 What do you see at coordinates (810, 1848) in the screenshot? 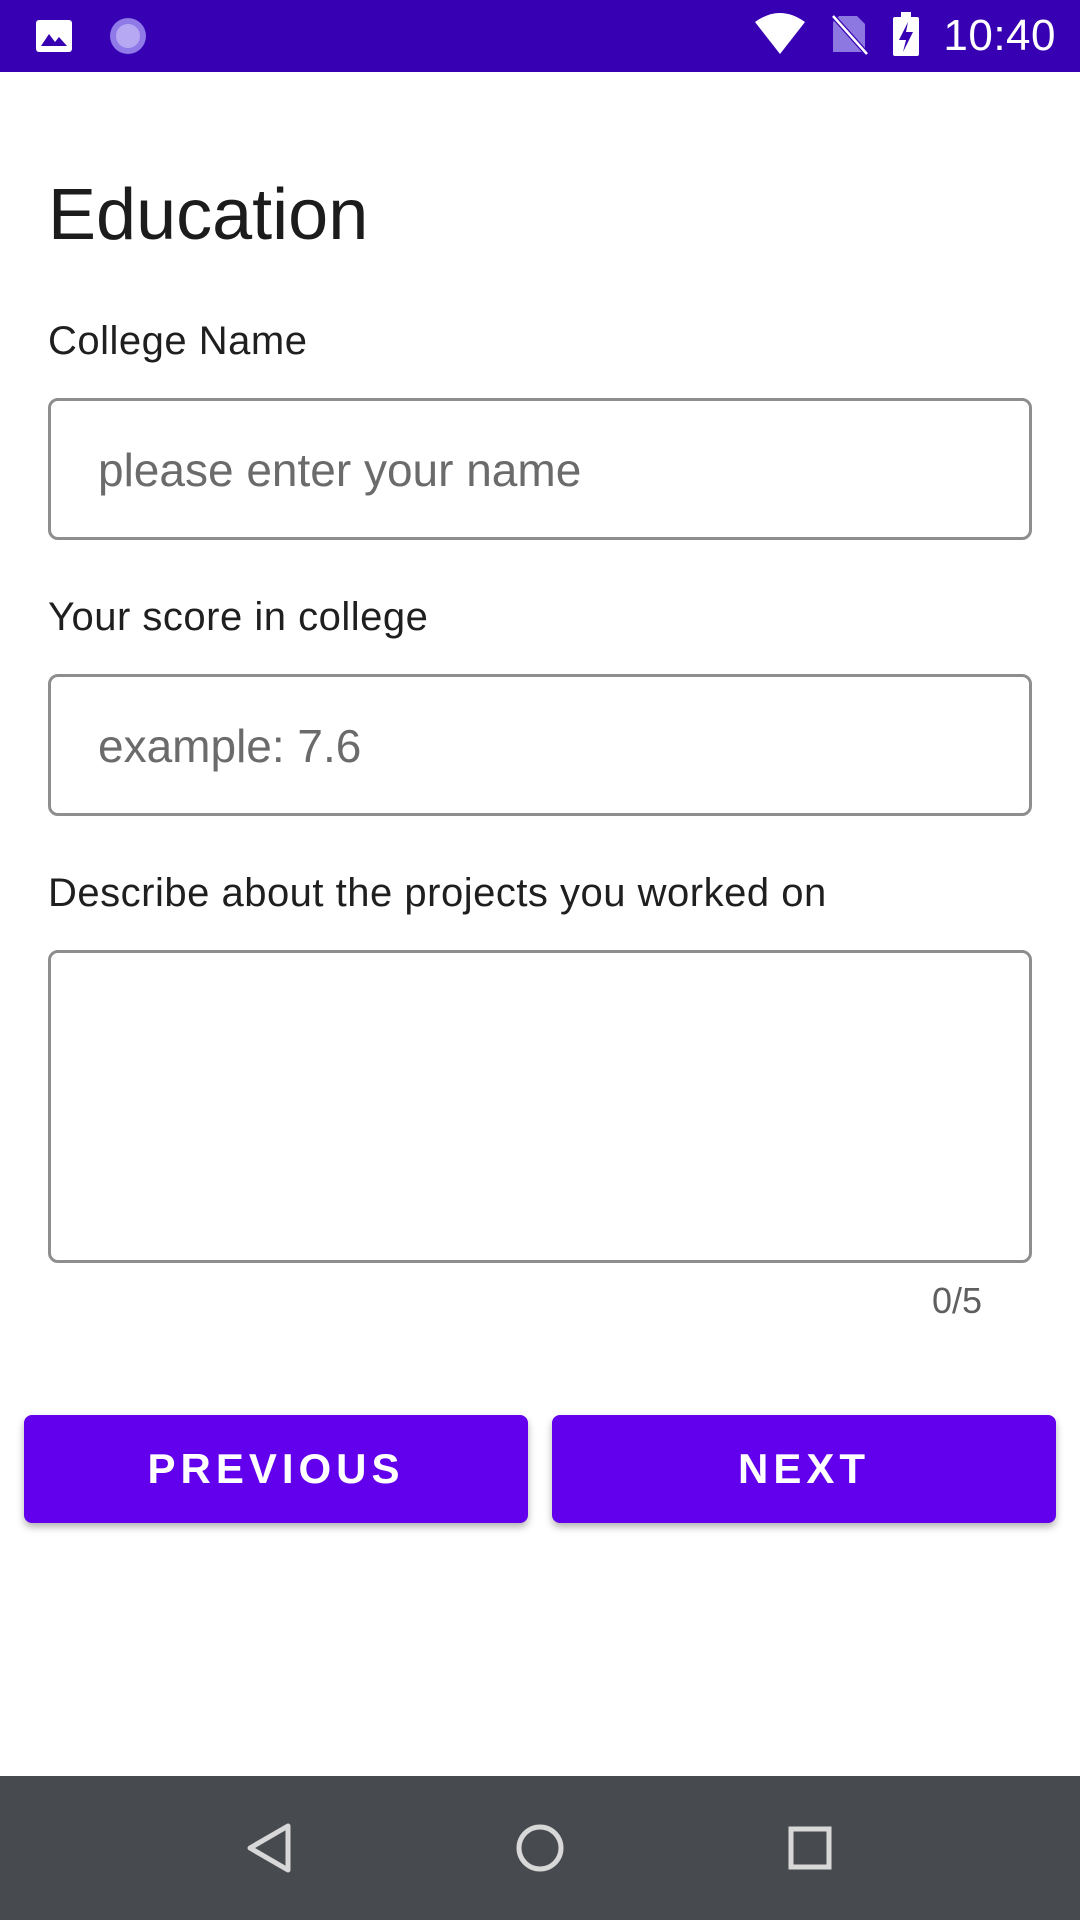
I see `recents-icon` at bounding box center [810, 1848].